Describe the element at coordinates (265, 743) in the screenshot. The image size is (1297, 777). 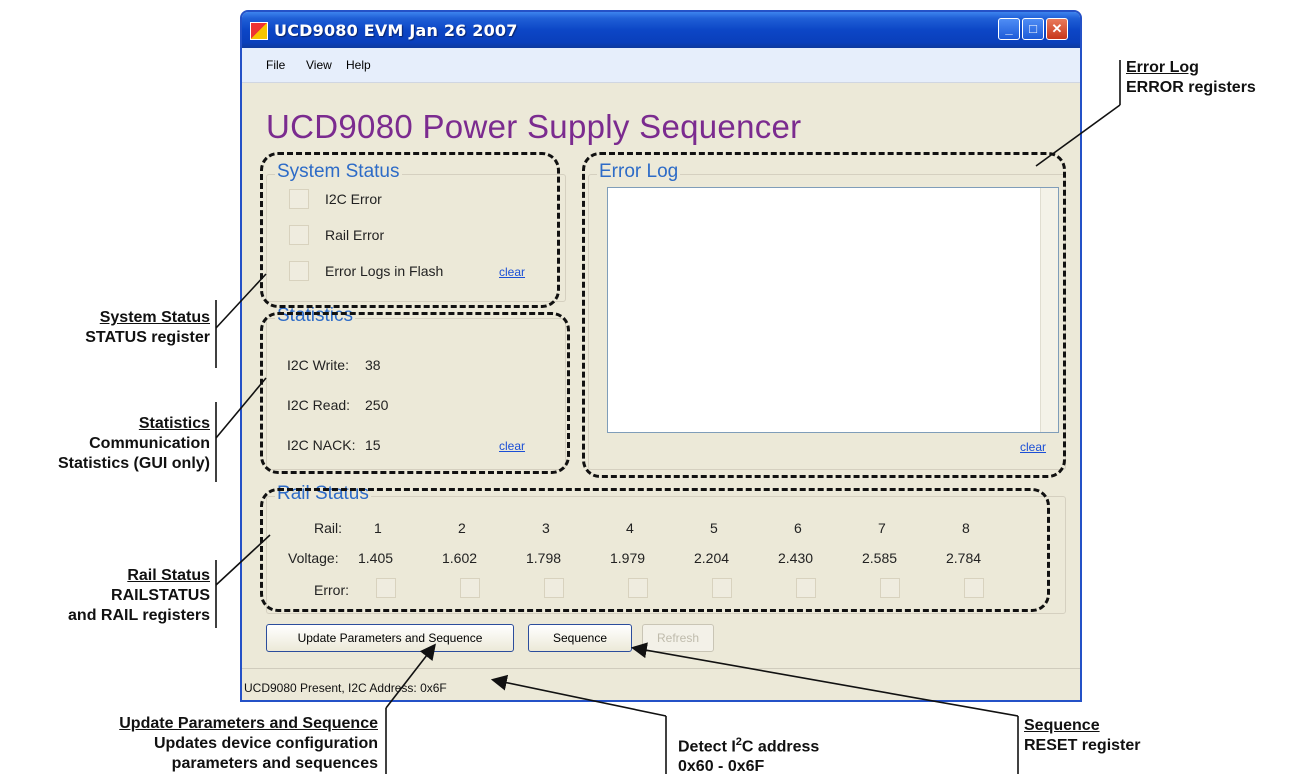
I see `annotation-update-desc1: Updates device configuration` at that location.